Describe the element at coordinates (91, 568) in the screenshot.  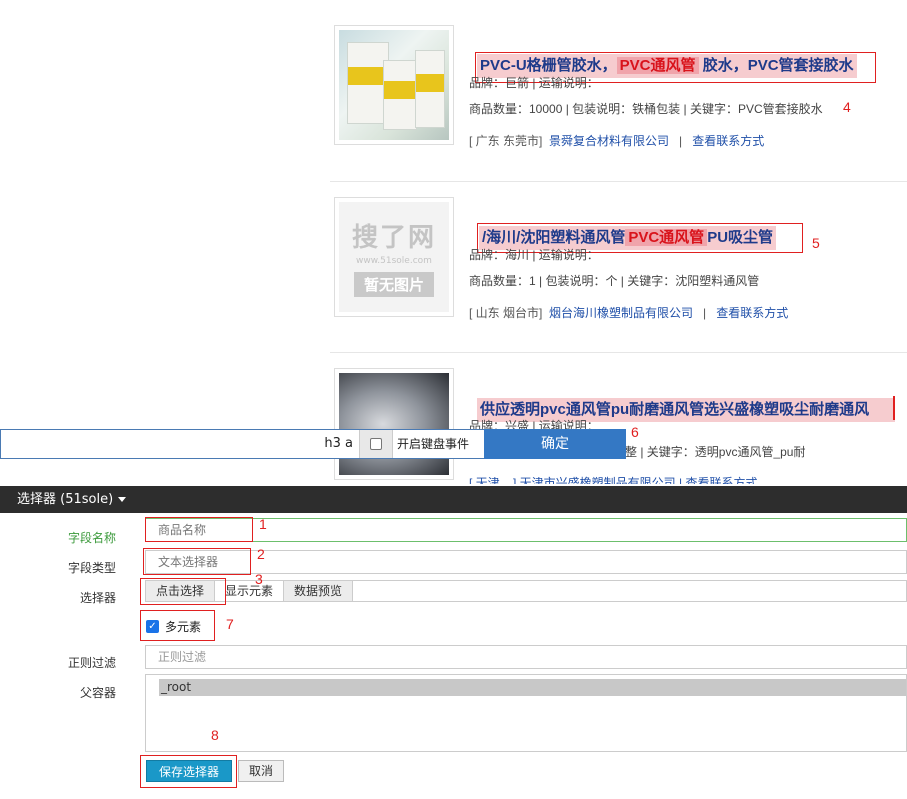
I see `field-type-label: 字段类型` at that location.